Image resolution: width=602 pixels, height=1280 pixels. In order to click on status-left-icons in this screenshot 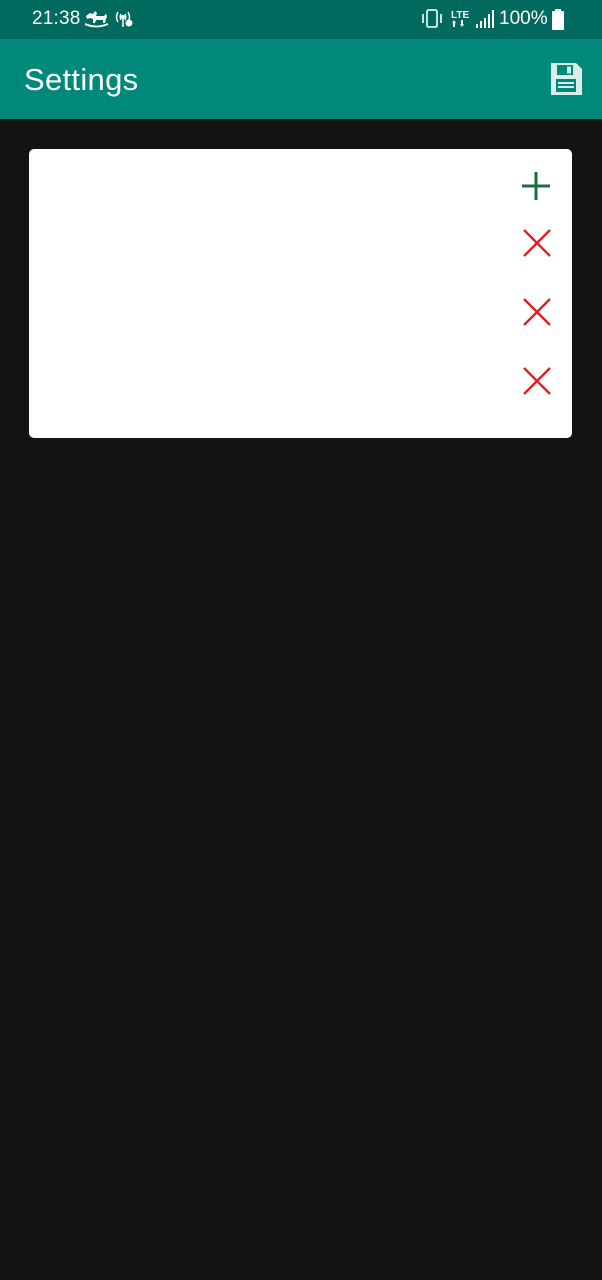, I will do `click(108, 19)`.